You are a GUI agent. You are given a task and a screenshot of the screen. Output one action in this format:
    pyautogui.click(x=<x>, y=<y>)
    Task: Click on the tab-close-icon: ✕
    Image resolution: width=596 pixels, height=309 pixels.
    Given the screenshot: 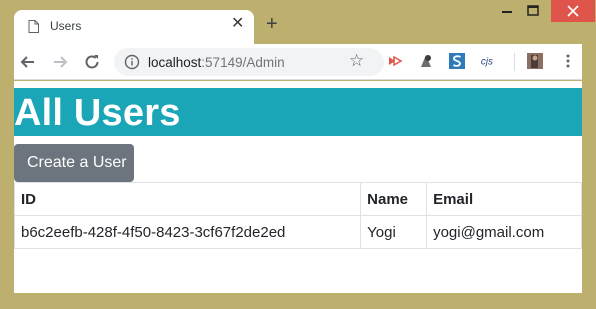 What is the action you would take?
    pyautogui.click(x=237, y=24)
    